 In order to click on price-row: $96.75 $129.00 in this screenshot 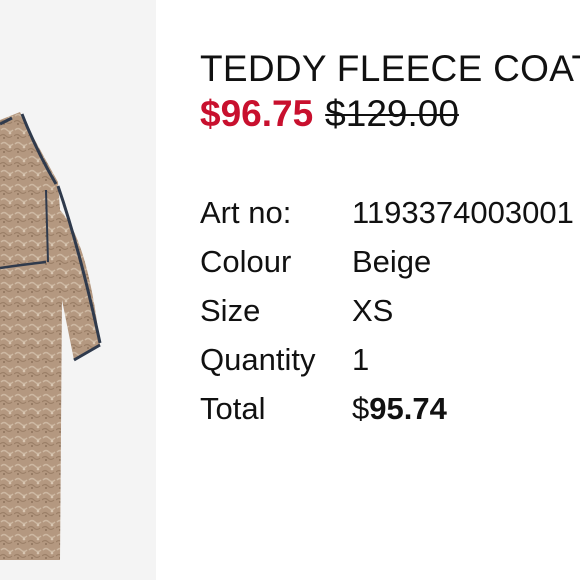, I will do `click(390, 114)`.